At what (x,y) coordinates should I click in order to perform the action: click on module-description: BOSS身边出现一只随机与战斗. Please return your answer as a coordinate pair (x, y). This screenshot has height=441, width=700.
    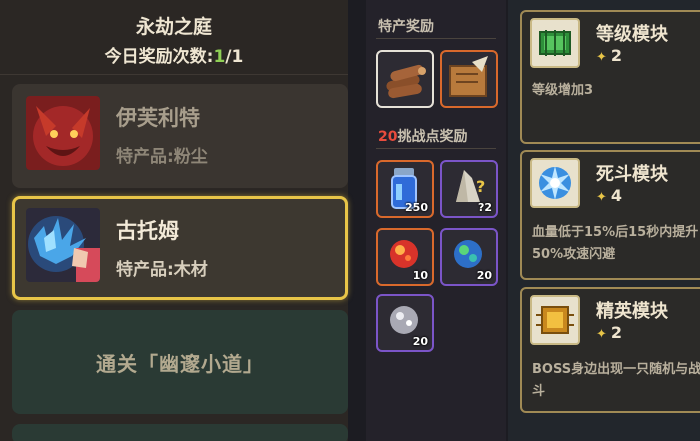
    Looking at the image, I should click on (616, 380).